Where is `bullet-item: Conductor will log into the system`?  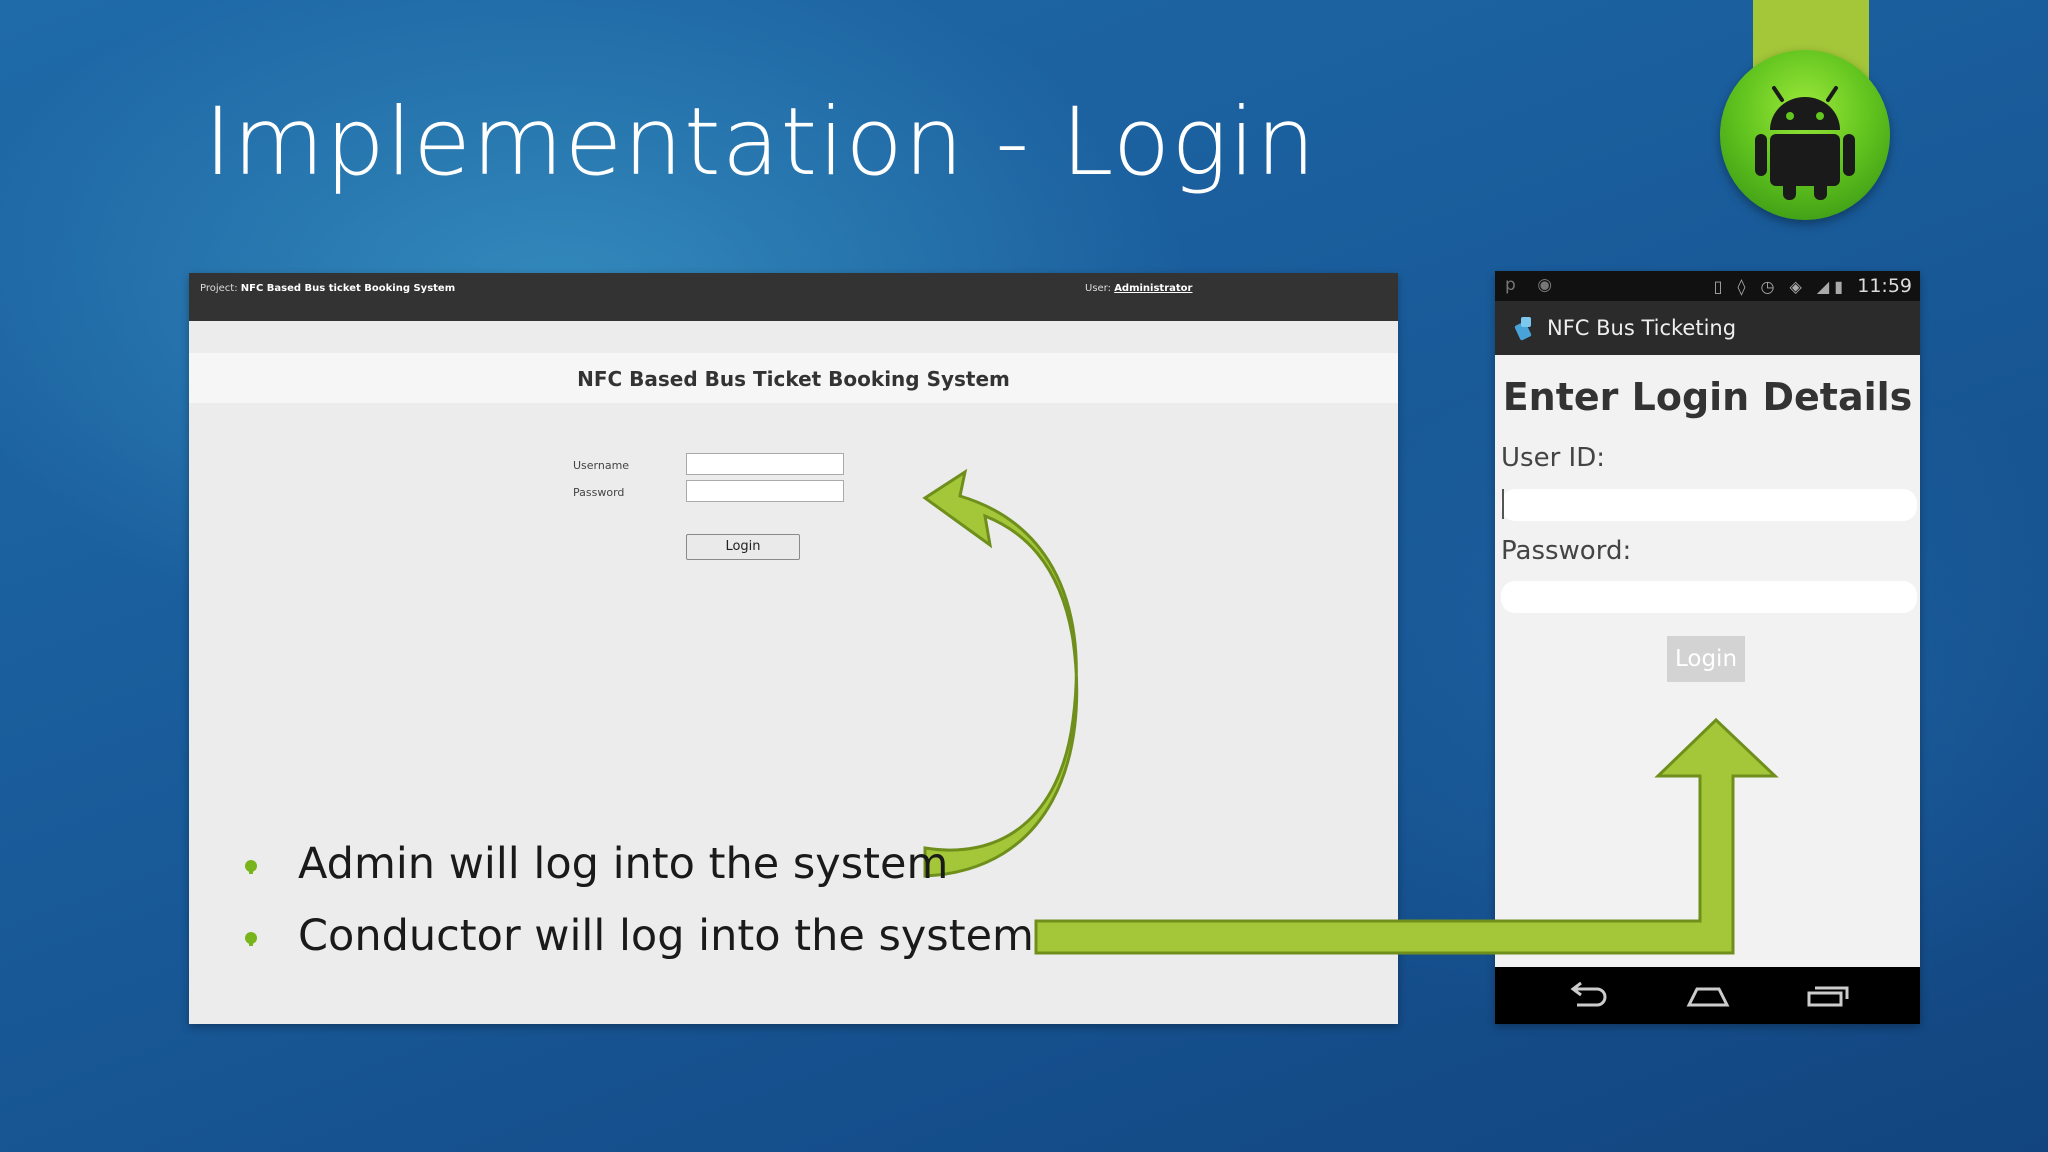
bullet-item: Conductor will log into the system is located at coordinates (666, 936).